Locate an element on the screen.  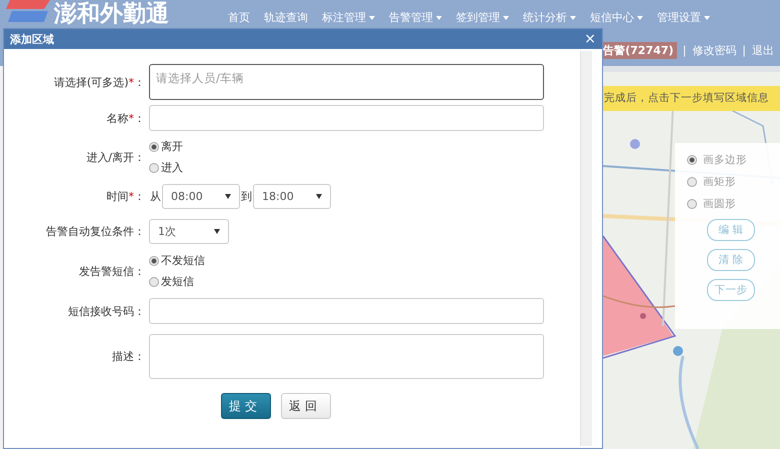
dropdown: 1次 is located at coordinates (189, 231).